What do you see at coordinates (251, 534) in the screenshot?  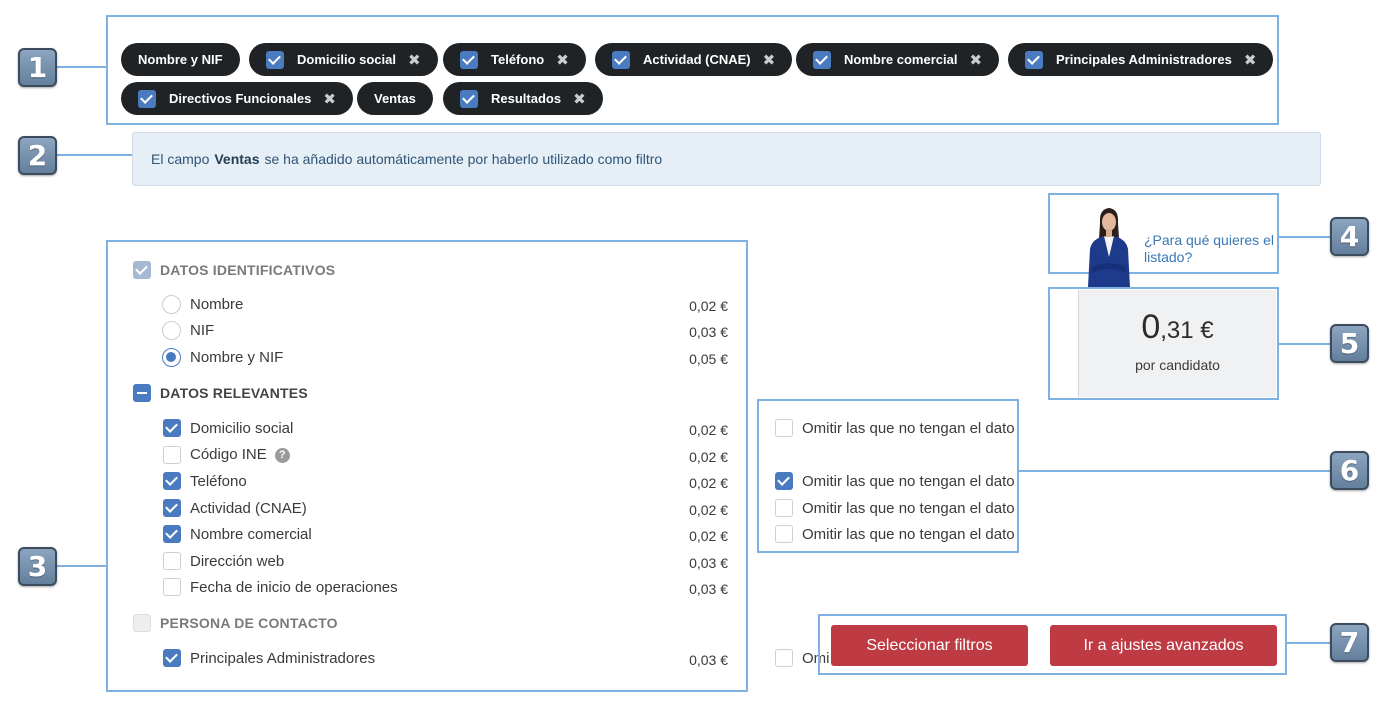 I see `option-label: Nombre comercial` at bounding box center [251, 534].